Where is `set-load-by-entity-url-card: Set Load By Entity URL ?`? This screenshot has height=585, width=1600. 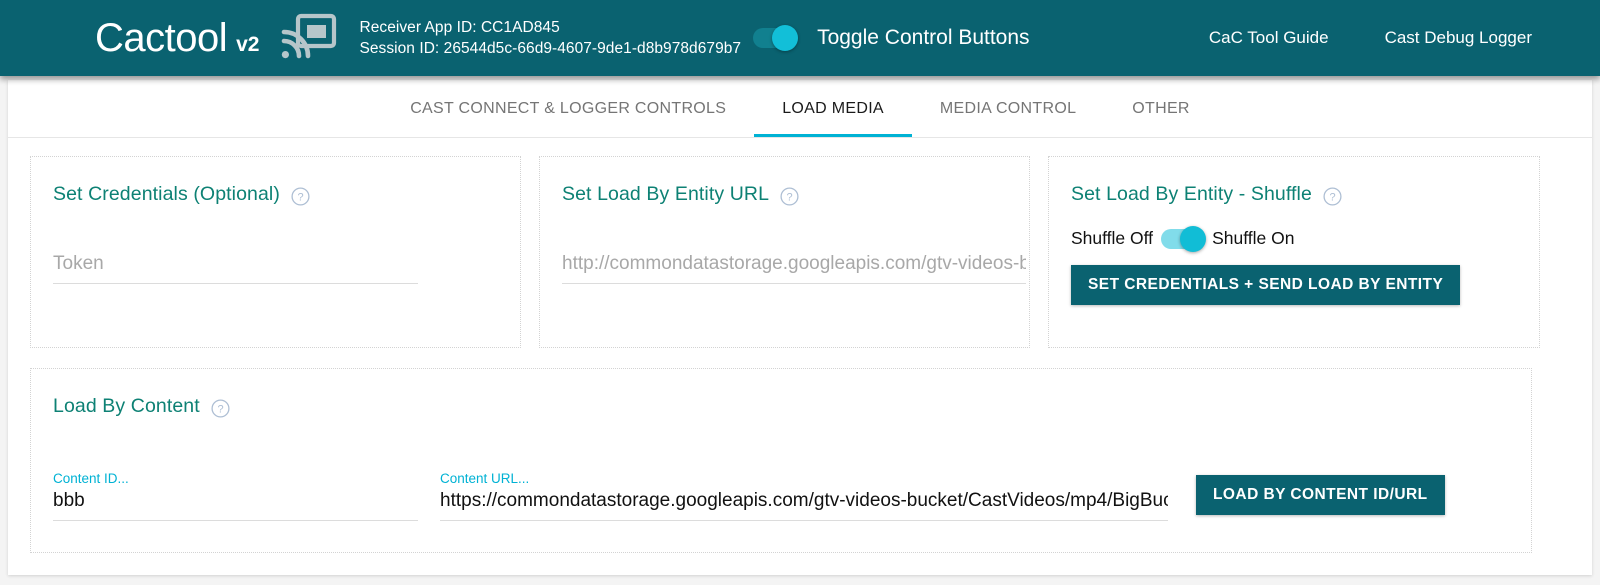
set-load-by-entity-url-card: Set Load By Entity URL ? is located at coordinates (784, 252).